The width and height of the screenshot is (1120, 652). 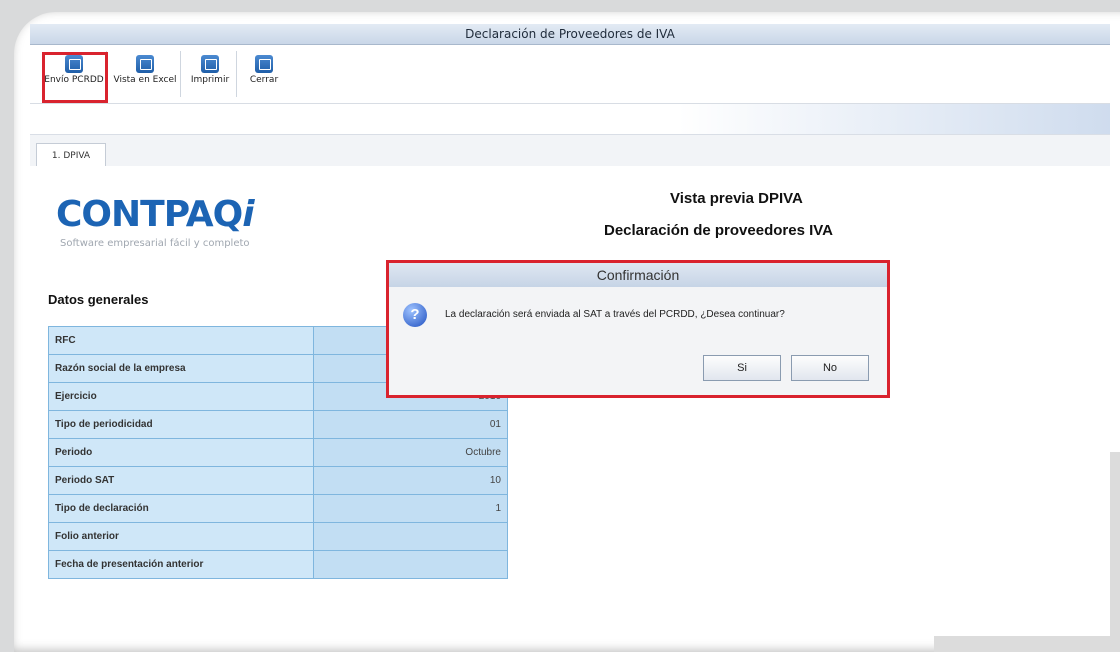 What do you see at coordinates (278, 536) in the screenshot?
I see `table-row: Folio anterior` at bounding box center [278, 536].